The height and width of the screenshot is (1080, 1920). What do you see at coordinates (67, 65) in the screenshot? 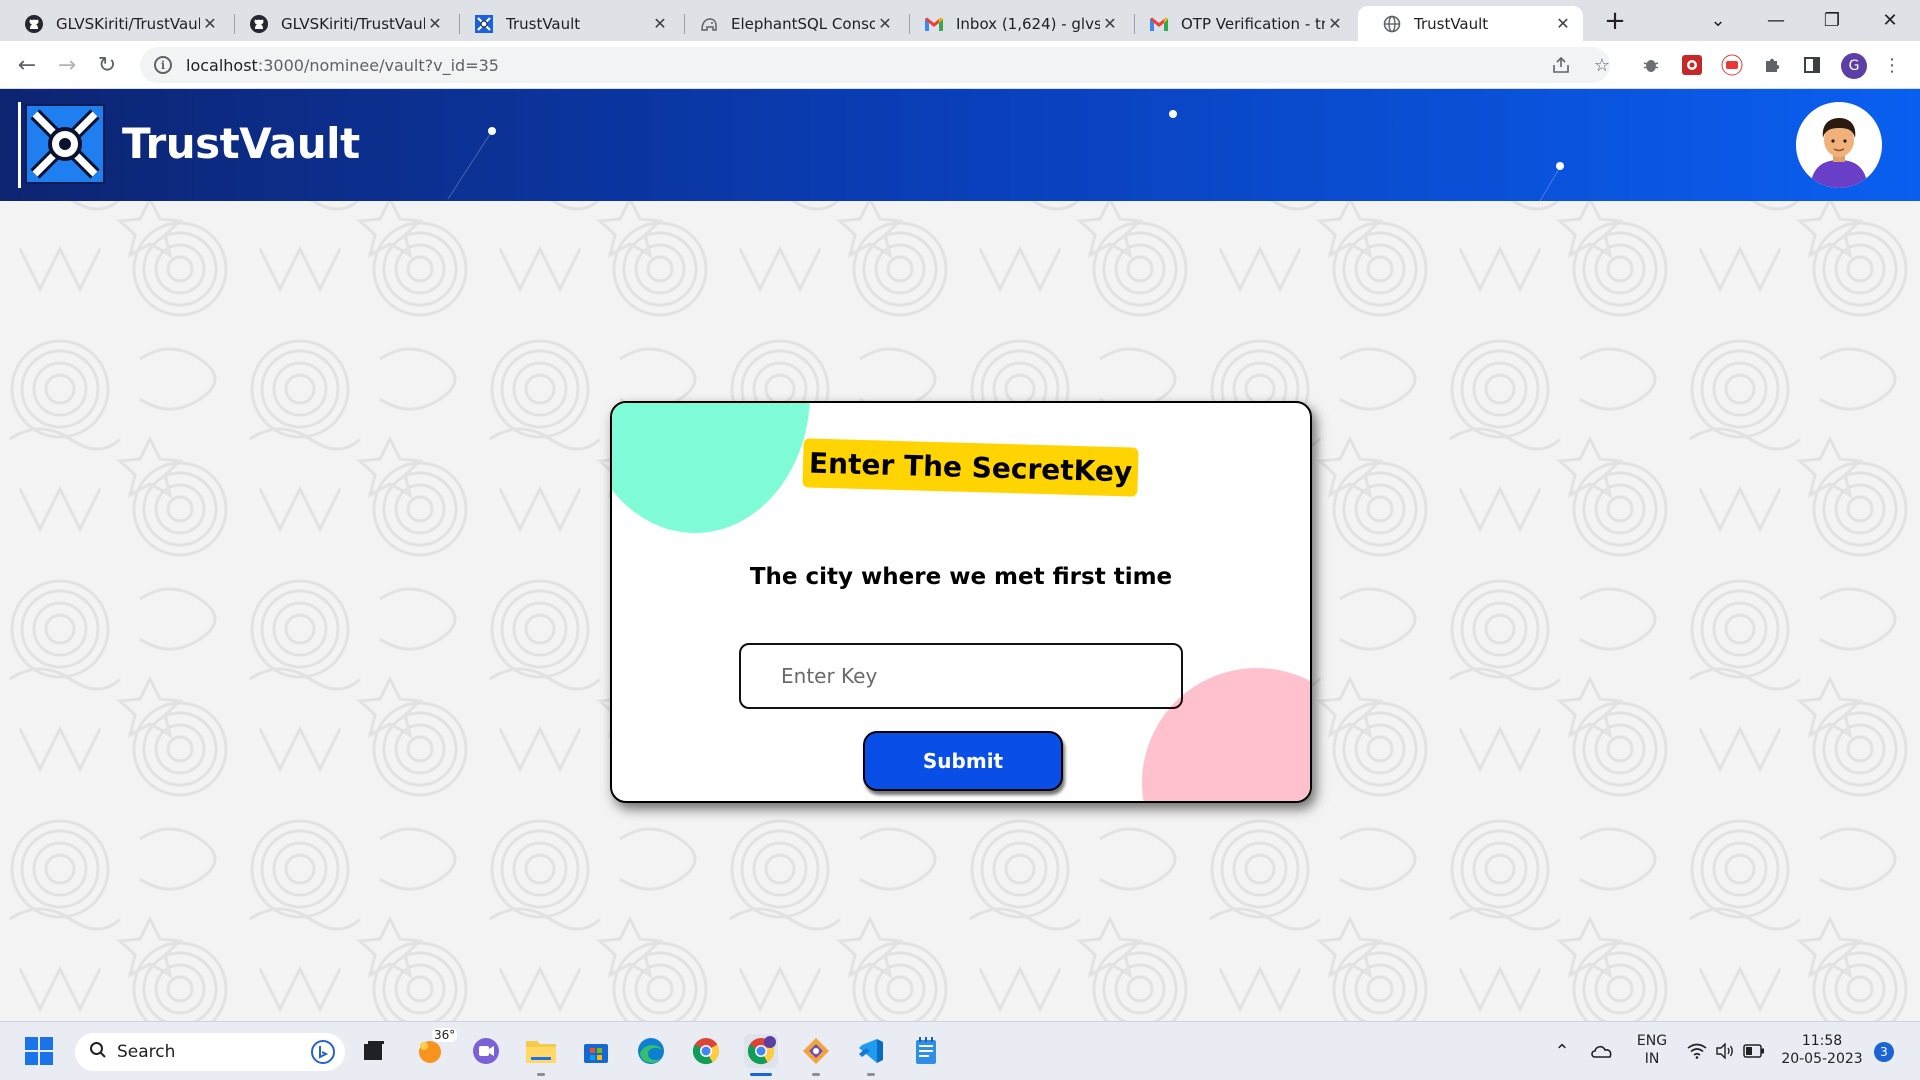
I see `forward-arrow-icon: →` at bounding box center [67, 65].